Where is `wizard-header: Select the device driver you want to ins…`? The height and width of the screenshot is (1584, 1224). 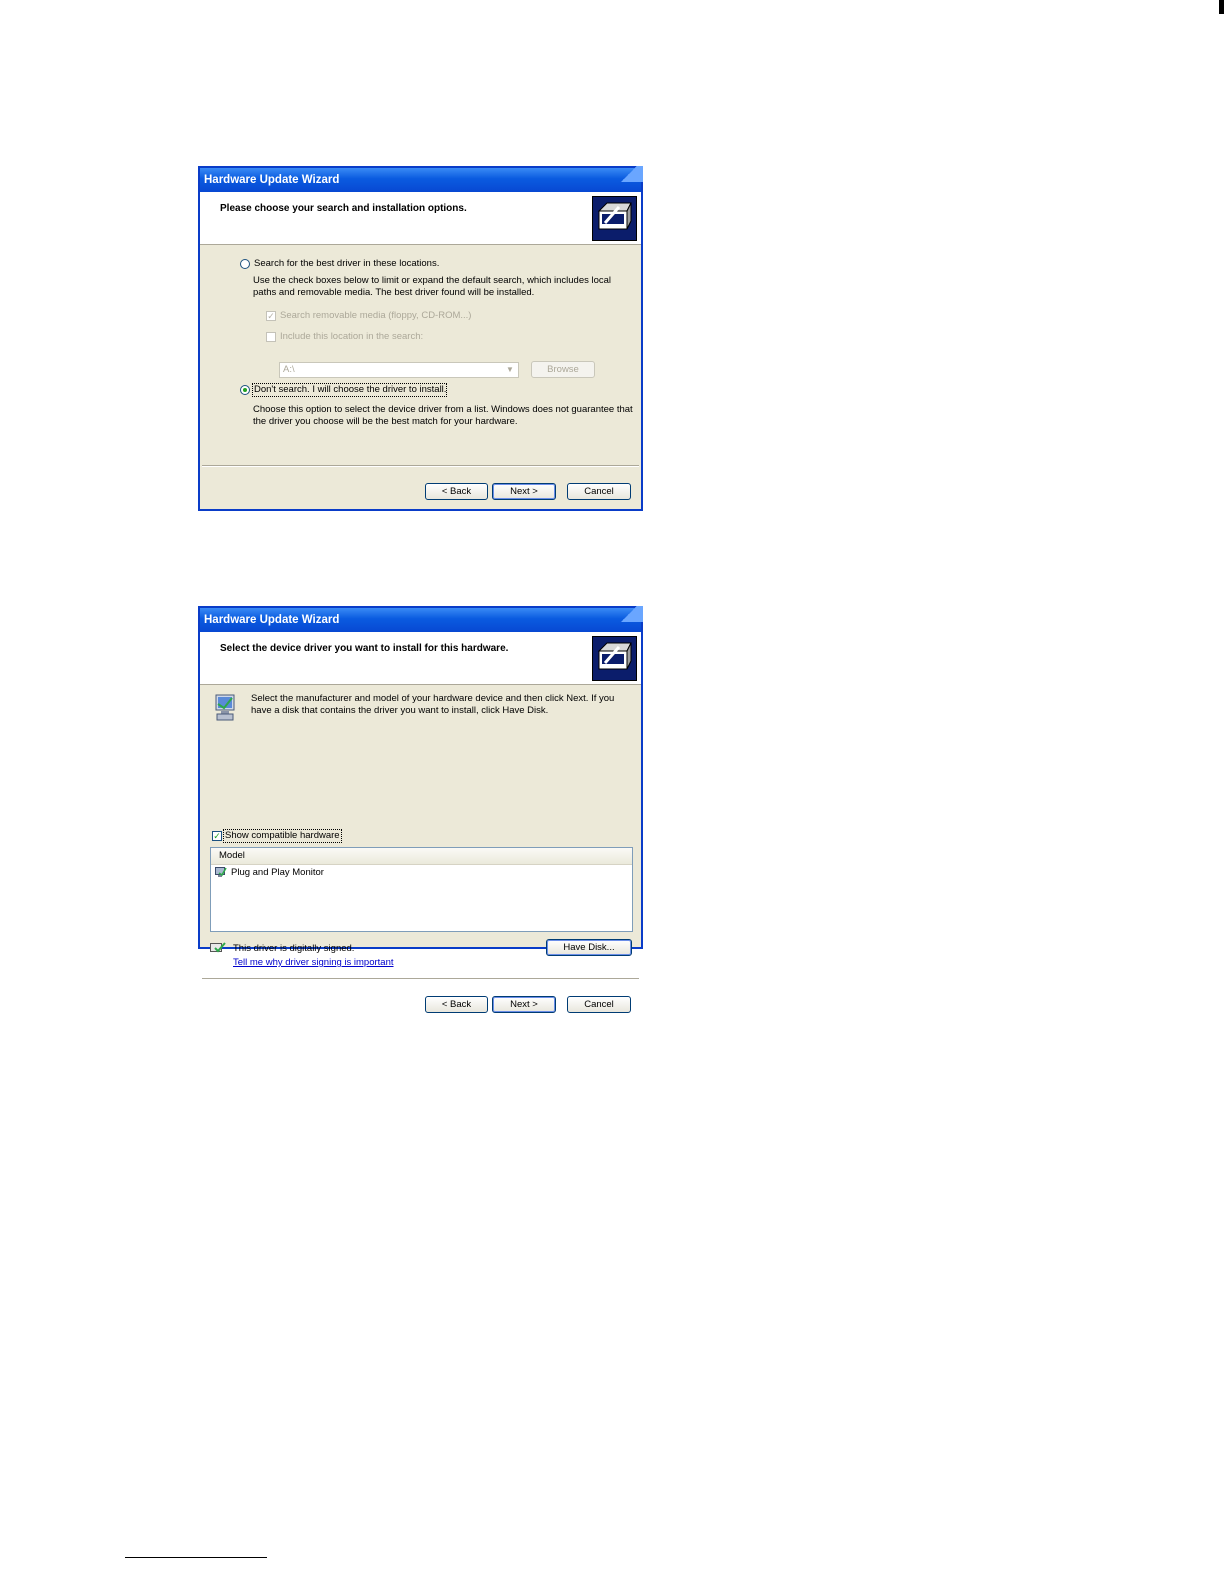
wizard-header: Select the device driver you want to ins… is located at coordinates (420, 658).